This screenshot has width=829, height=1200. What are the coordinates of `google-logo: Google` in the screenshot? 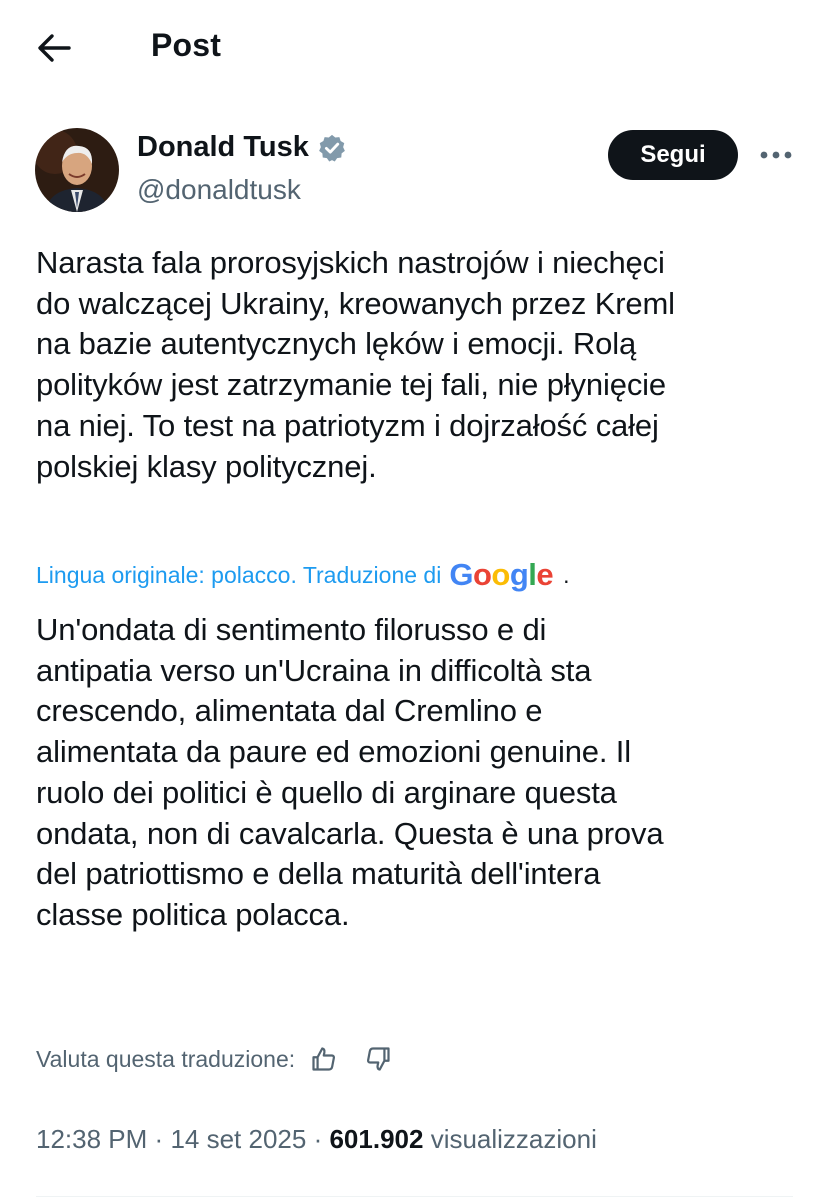 It's located at (501, 575).